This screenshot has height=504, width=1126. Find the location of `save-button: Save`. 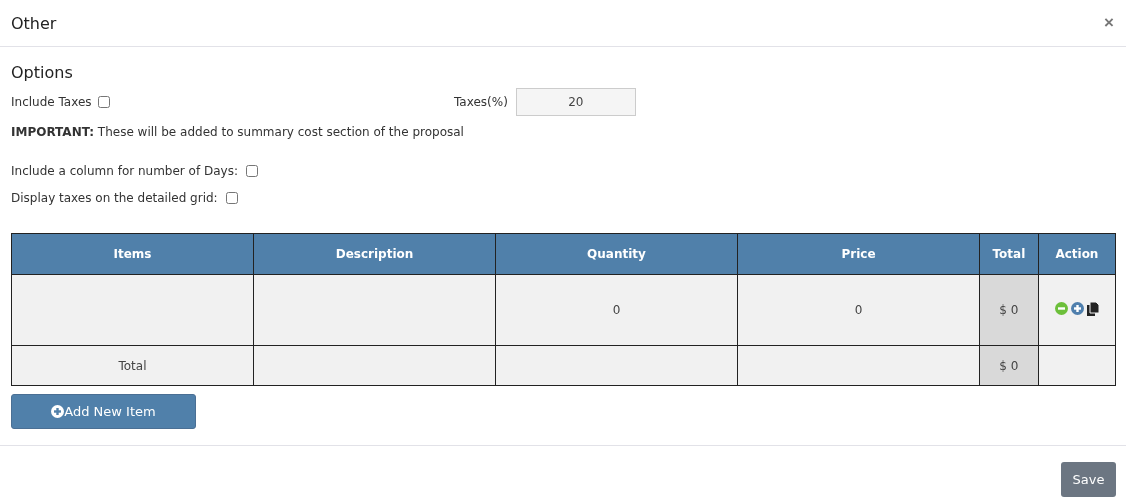

save-button: Save is located at coordinates (1088, 479).